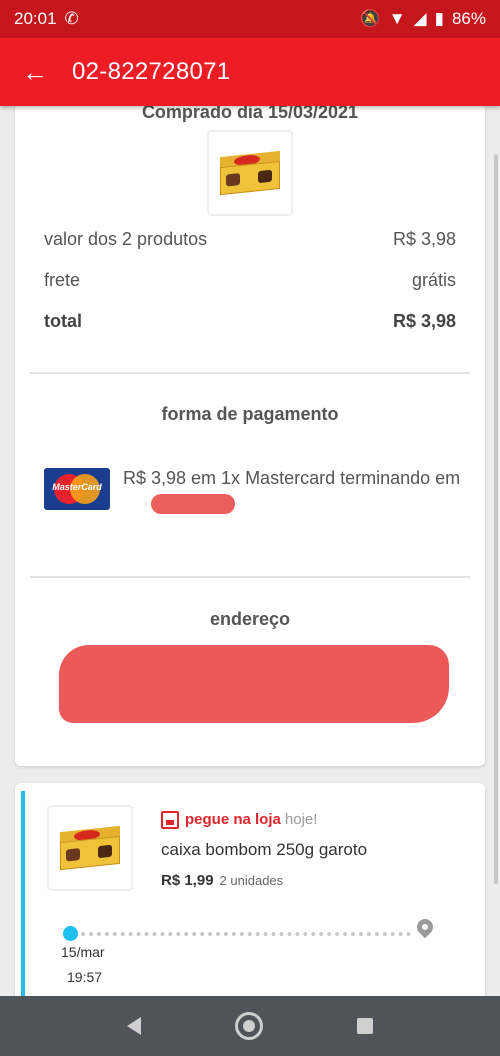 This screenshot has height=1056, width=500. What do you see at coordinates (71, 18) in the screenshot?
I see `notification-icon: ✆` at bounding box center [71, 18].